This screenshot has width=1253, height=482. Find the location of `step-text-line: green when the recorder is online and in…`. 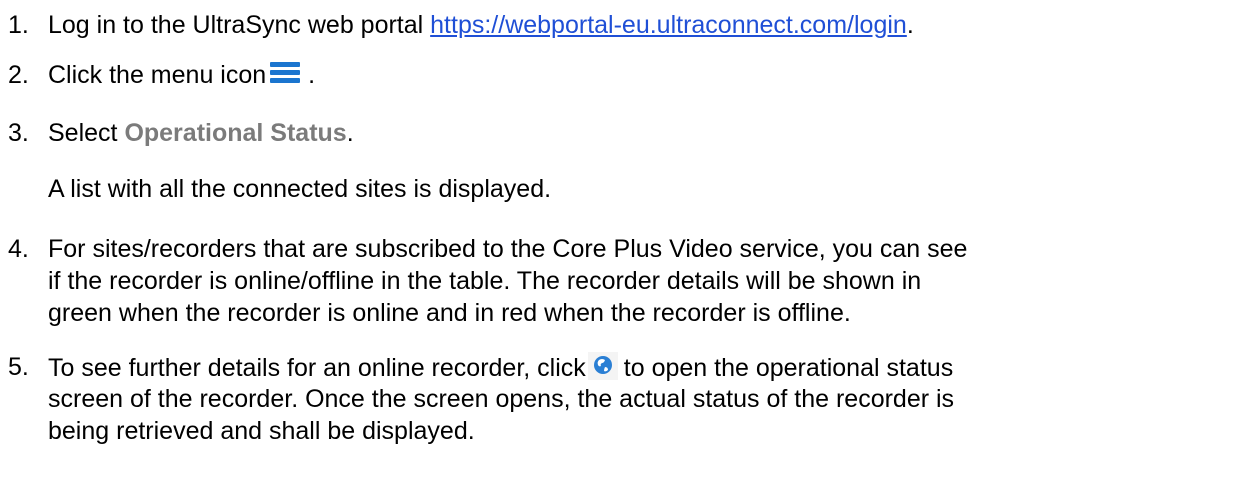

step-text-line: green when the recorder is online and in… is located at coordinates (449, 313).